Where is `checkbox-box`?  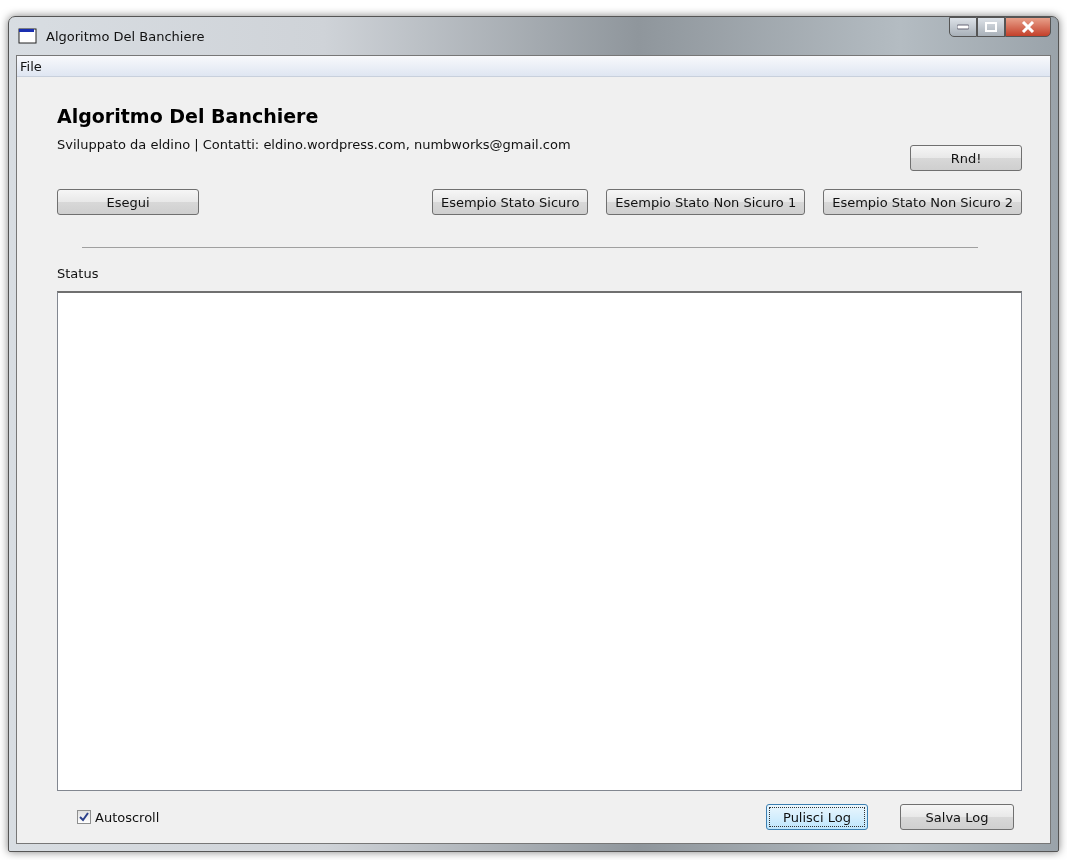 checkbox-box is located at coordinates (84, 817).